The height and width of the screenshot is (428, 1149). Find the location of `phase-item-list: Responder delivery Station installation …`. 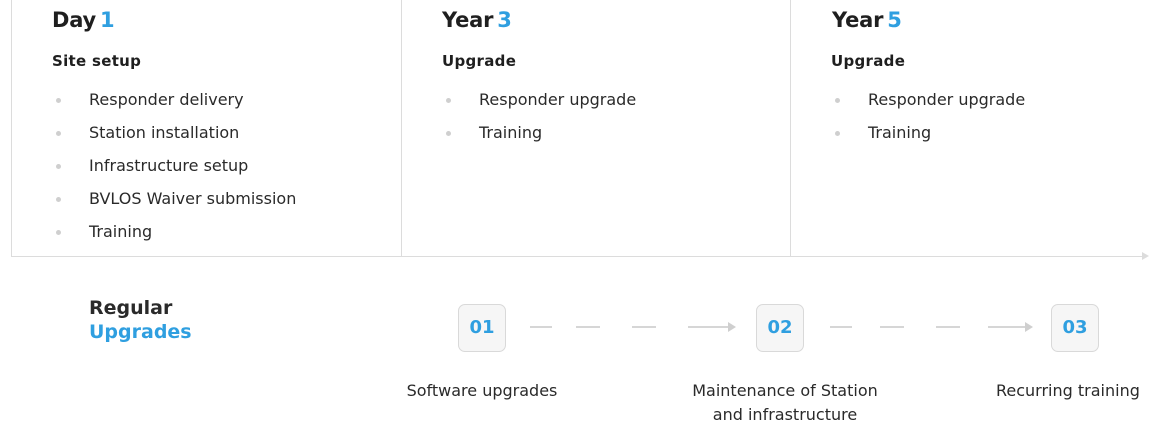

phase-item-list: Responder delivery Station installation … is located at coordinates (174, 170).